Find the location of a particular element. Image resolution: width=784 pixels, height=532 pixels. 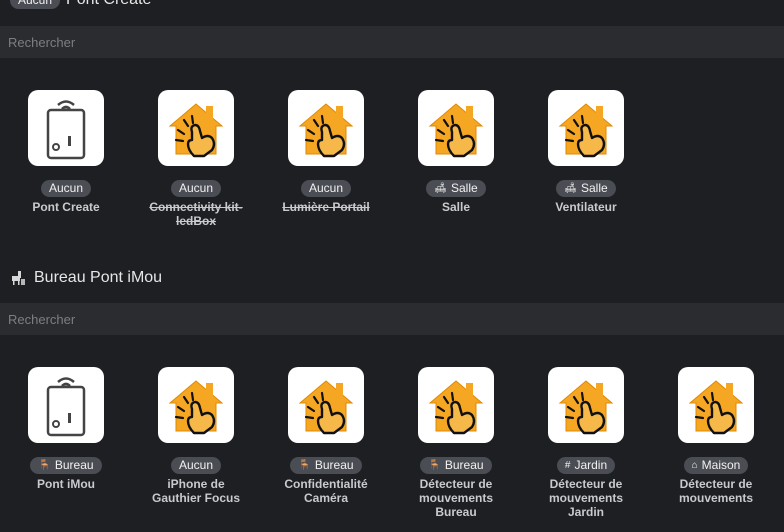

accessory-tile: 🛋 Salle Salle is located at coordinates (456, 152).